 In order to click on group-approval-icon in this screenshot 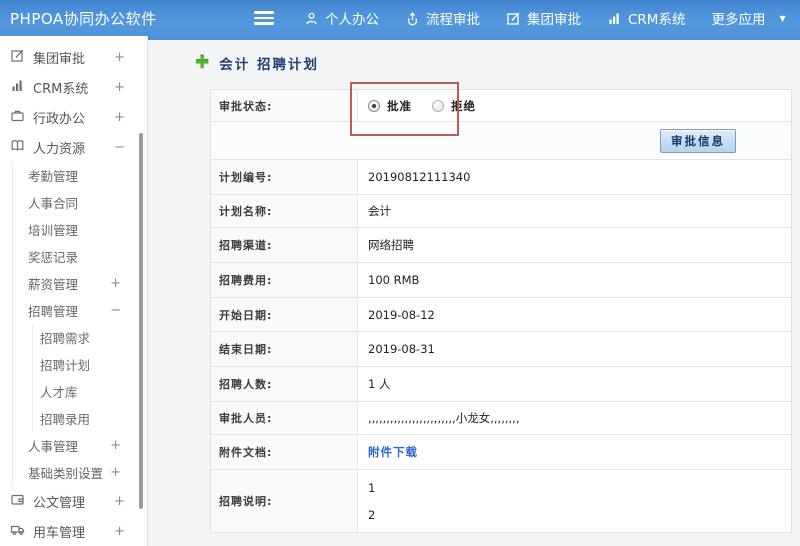, I will do `click(513, 18)`.